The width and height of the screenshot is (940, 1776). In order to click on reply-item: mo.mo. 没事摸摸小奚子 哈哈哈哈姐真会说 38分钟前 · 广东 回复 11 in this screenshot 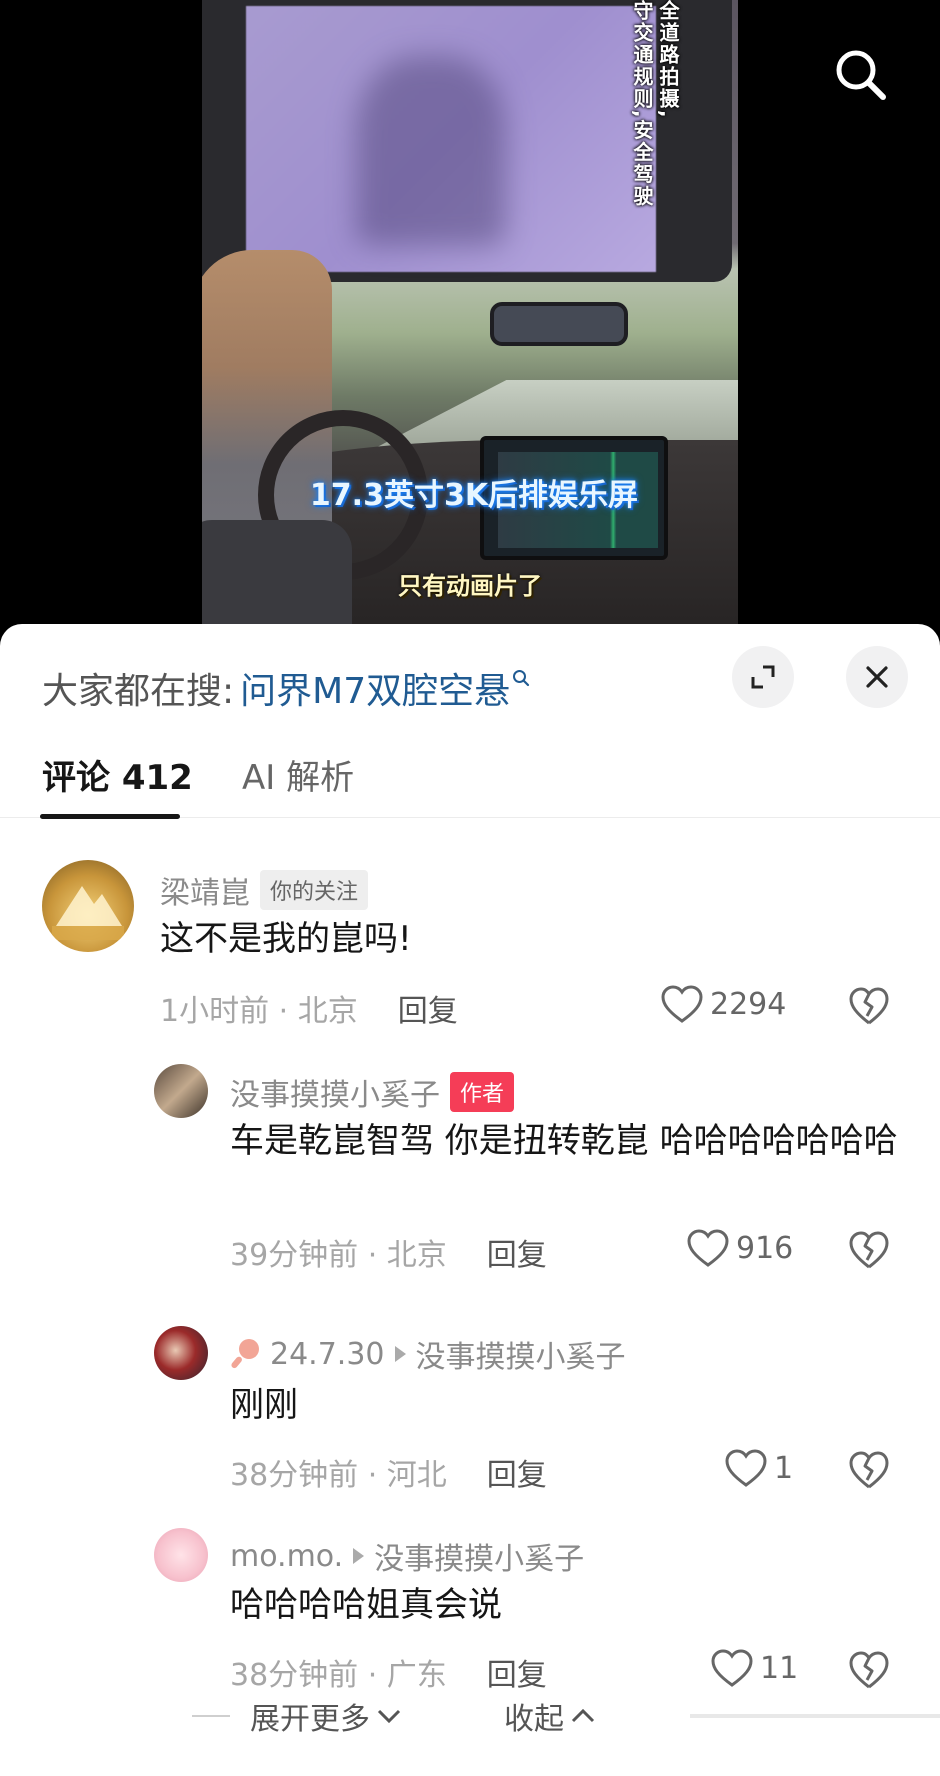, I will do `click(470, 1610)`.